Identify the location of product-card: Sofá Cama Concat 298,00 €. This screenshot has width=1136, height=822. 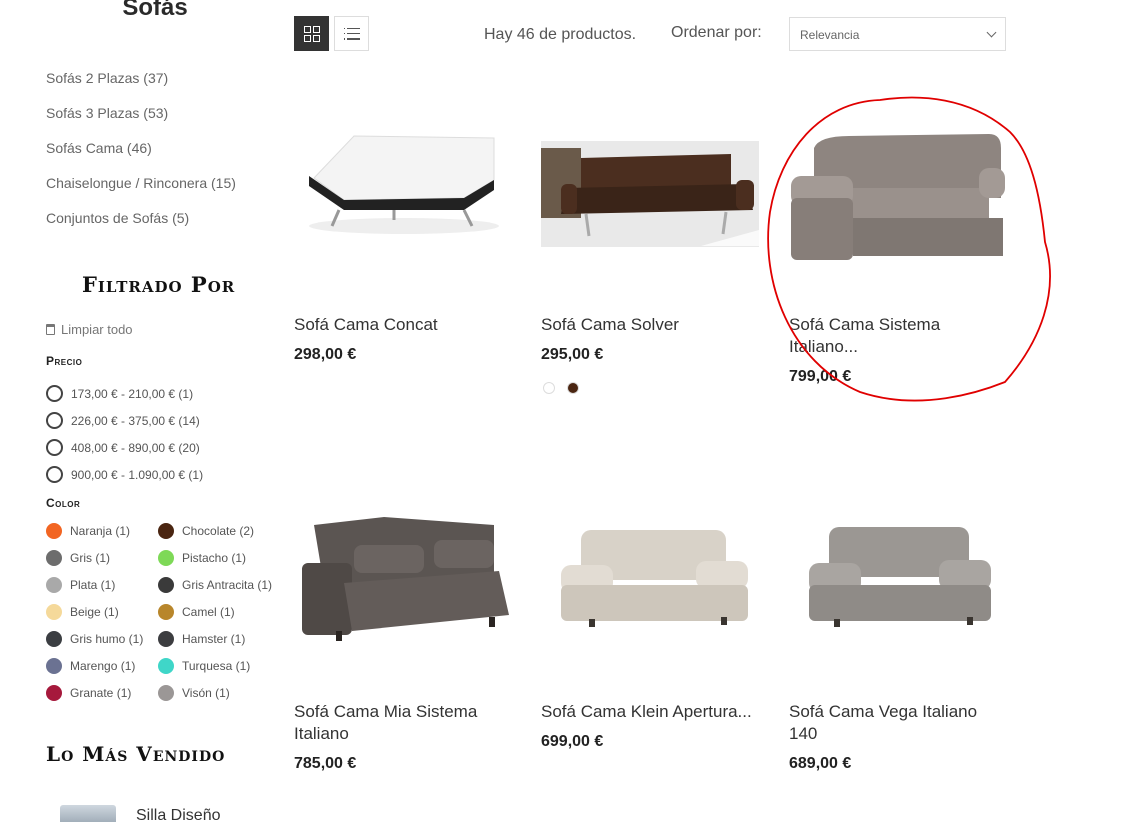
(403, 241).